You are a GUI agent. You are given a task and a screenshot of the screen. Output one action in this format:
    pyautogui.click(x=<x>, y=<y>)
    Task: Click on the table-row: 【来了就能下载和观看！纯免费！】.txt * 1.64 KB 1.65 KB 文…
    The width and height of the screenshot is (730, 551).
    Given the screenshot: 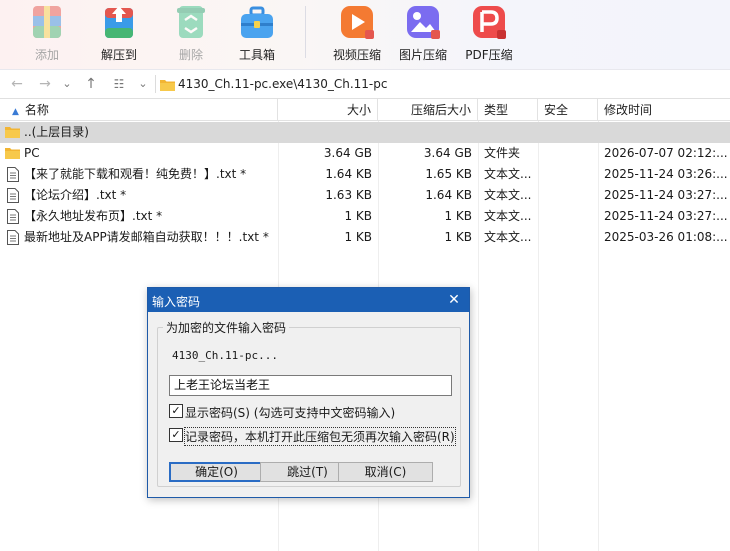 What is the action you would take?
    pyautogui.click(x=365, y=174)
    